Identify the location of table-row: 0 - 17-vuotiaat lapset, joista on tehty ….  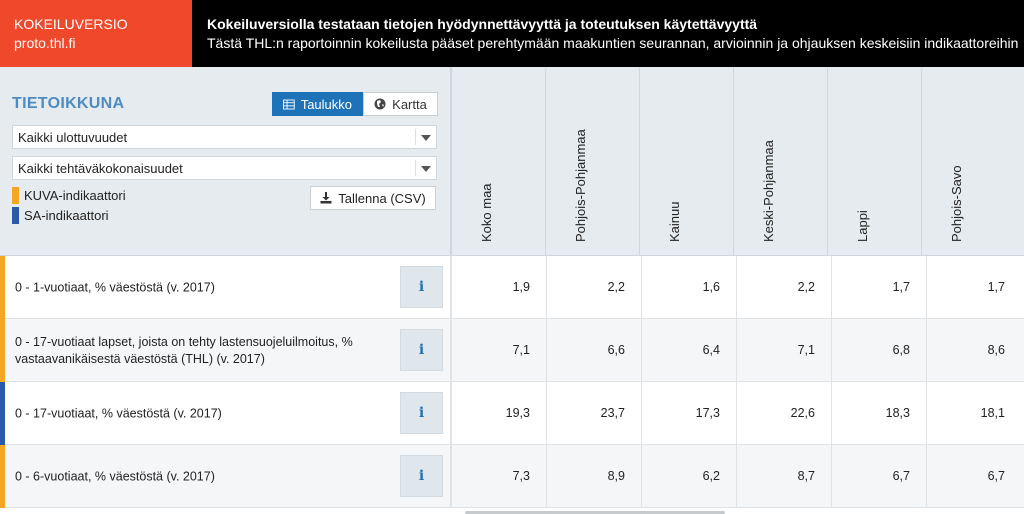
(512, 350).